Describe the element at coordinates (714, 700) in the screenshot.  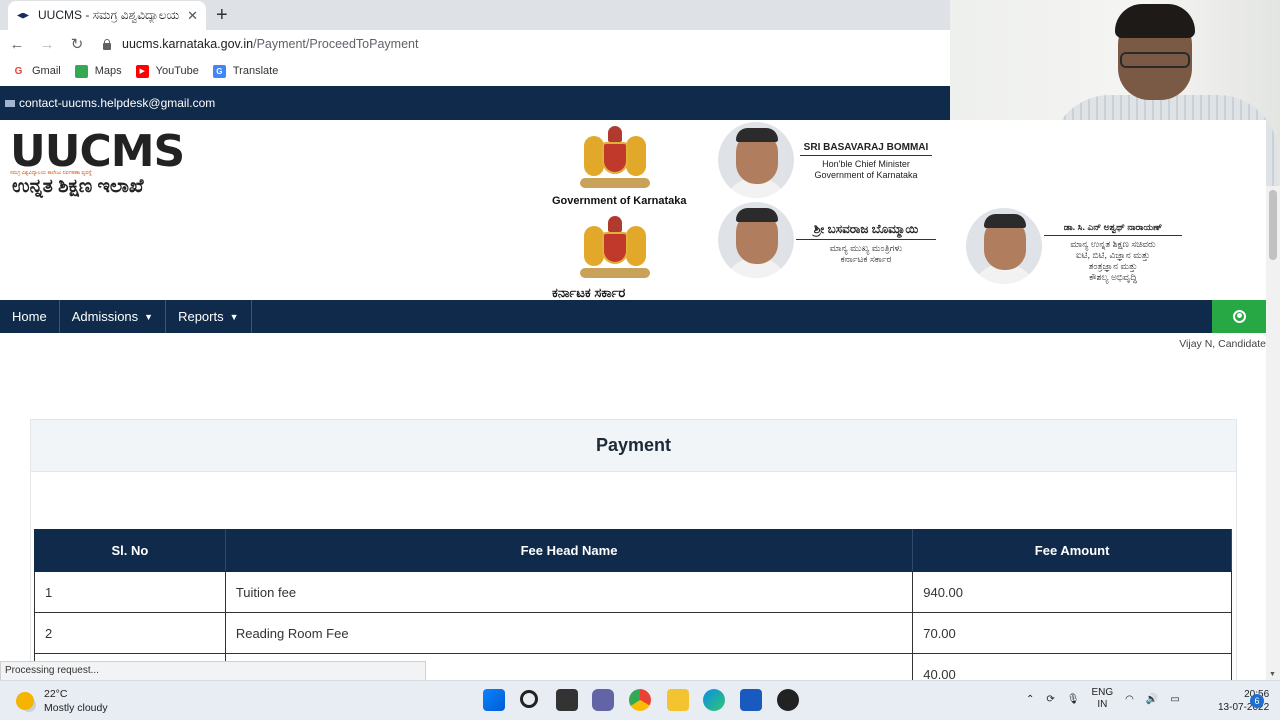
I see `edge-icon` at that location.